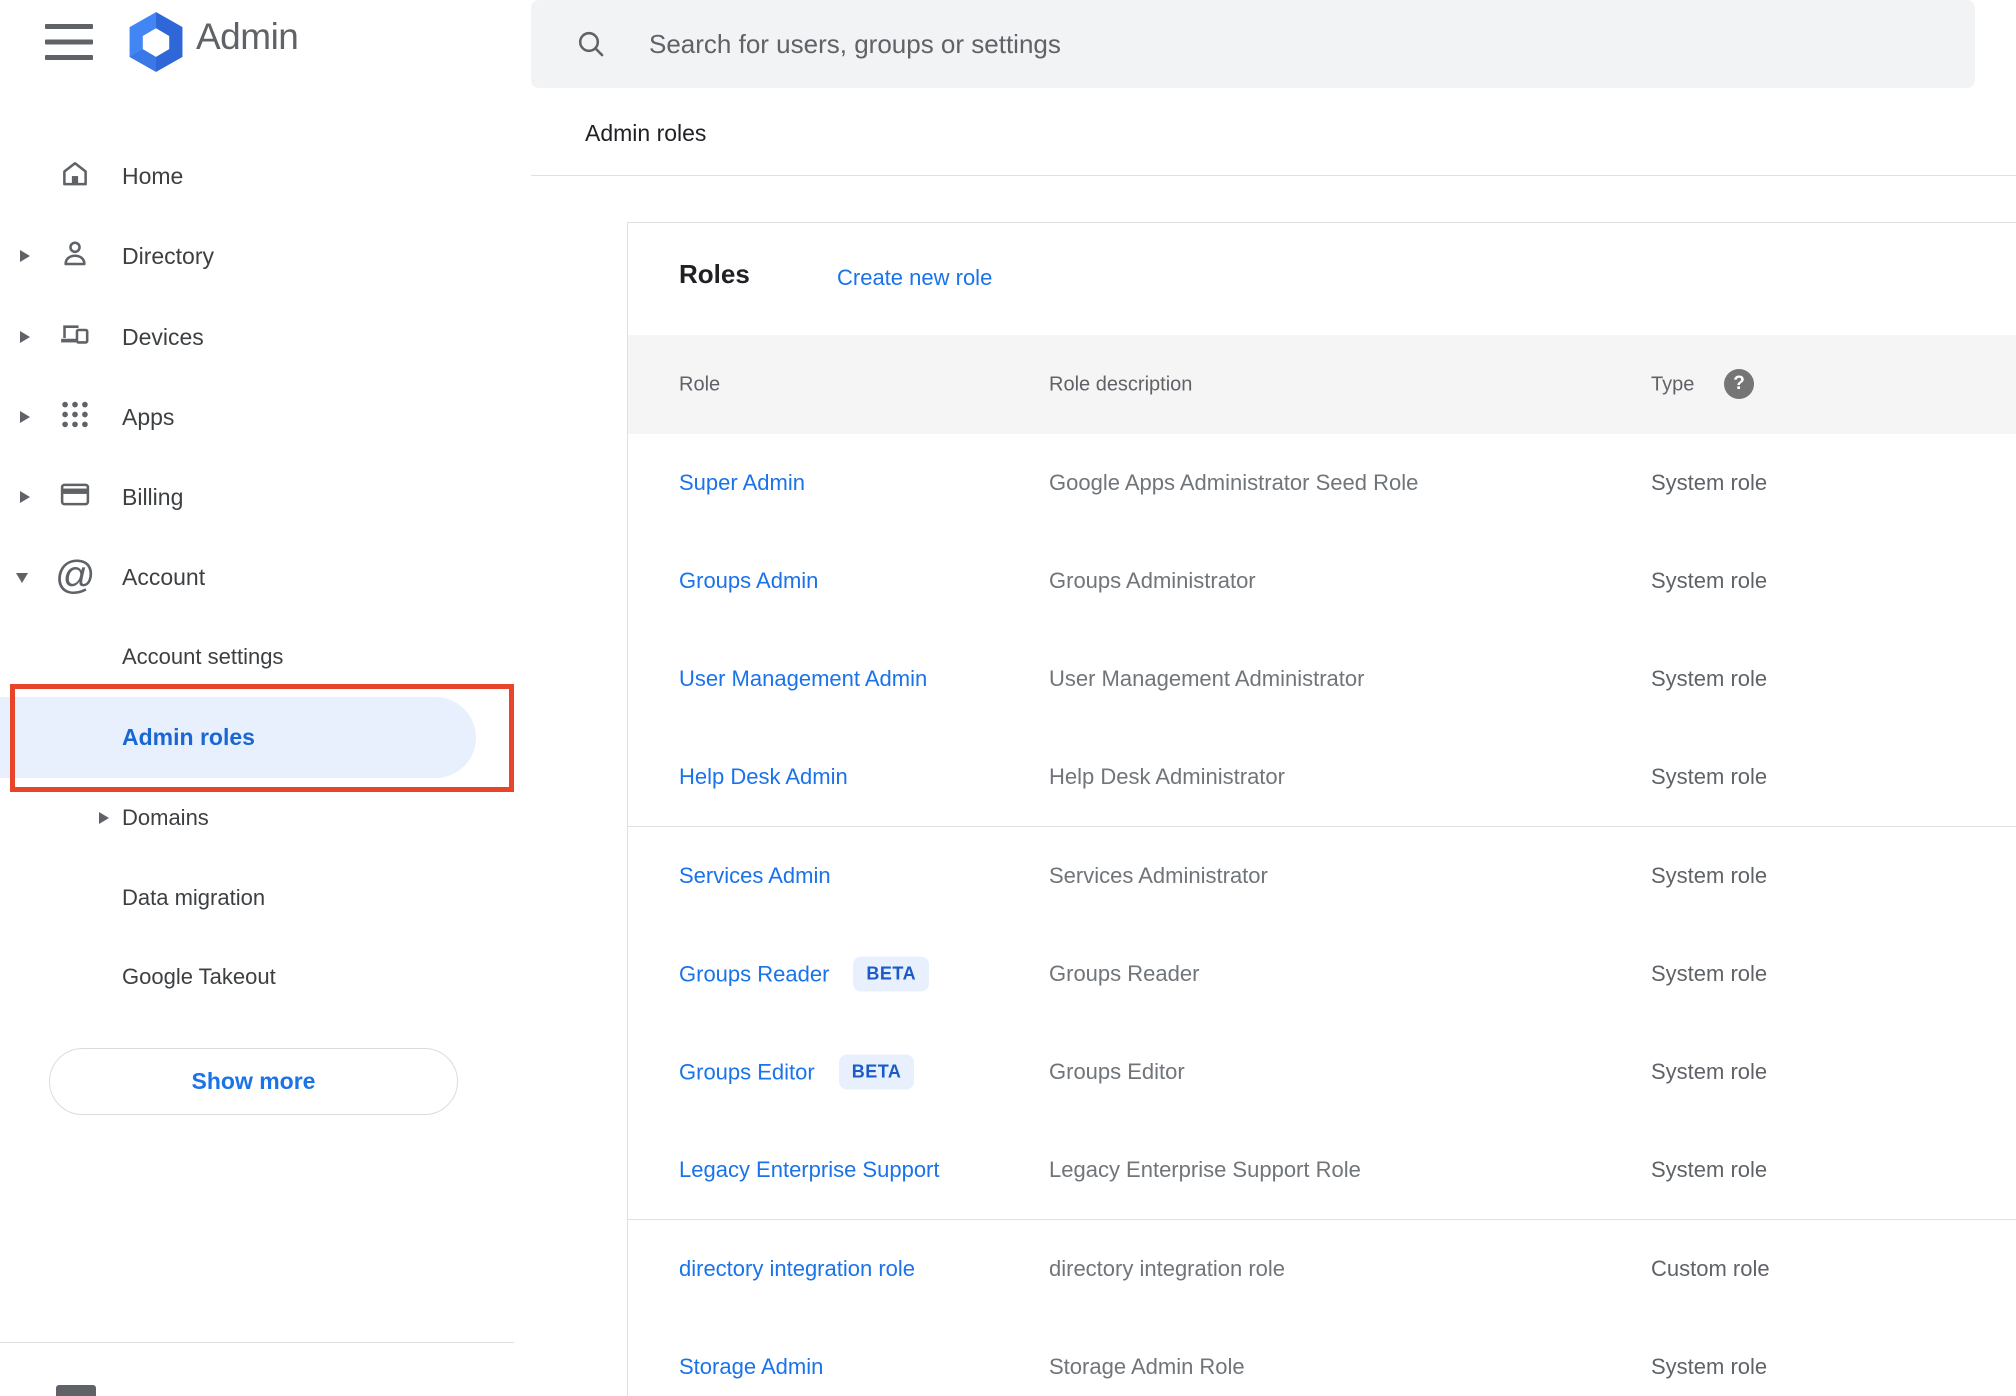  I want to click on sidebar-item-label: Admin roles, so click(188, 736).